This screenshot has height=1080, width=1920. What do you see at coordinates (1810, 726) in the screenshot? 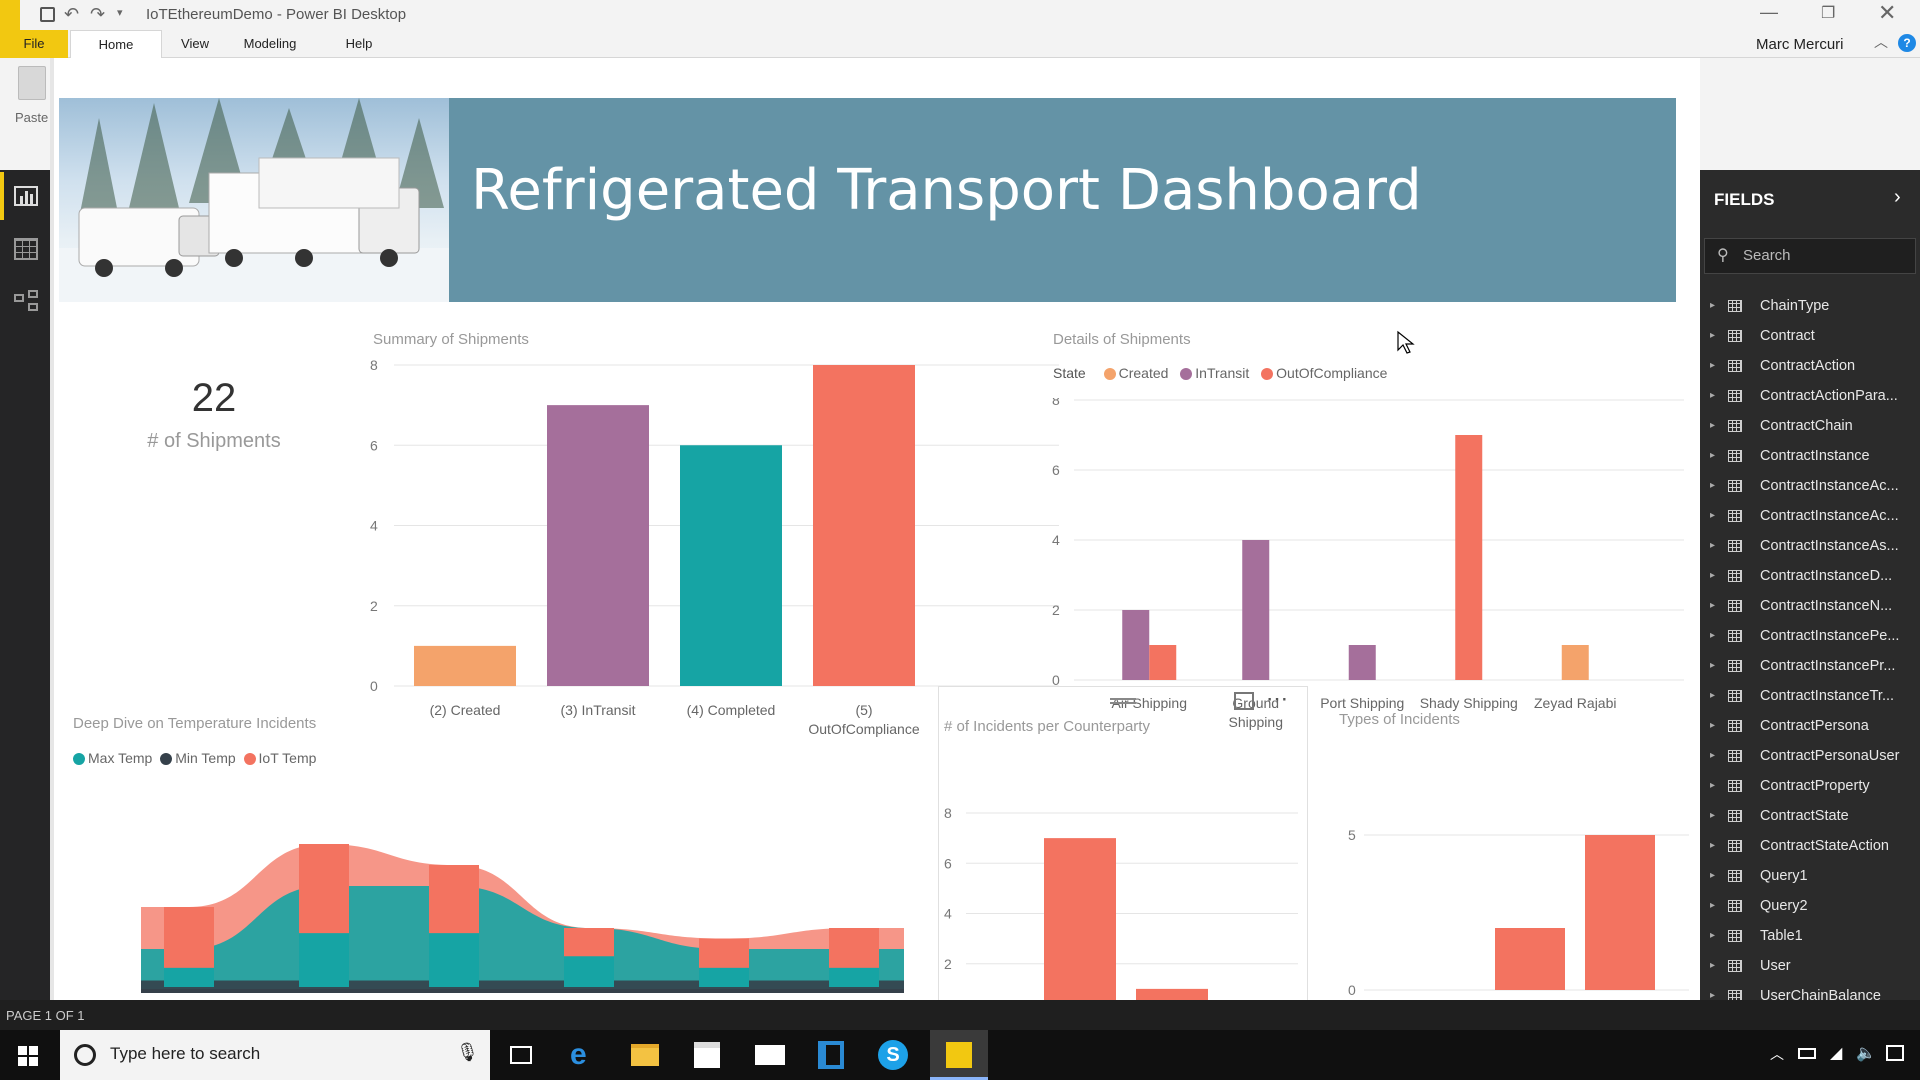
I see `field-table-contractpersona: ▸ ContractPersona` at bounding box center [1810, 726].